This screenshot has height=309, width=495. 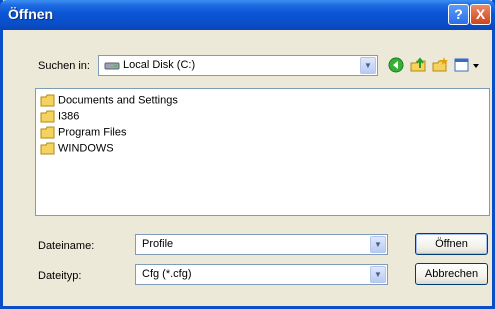 I want to click on open-button-label: Öffnen, so click(x=451, y=244).